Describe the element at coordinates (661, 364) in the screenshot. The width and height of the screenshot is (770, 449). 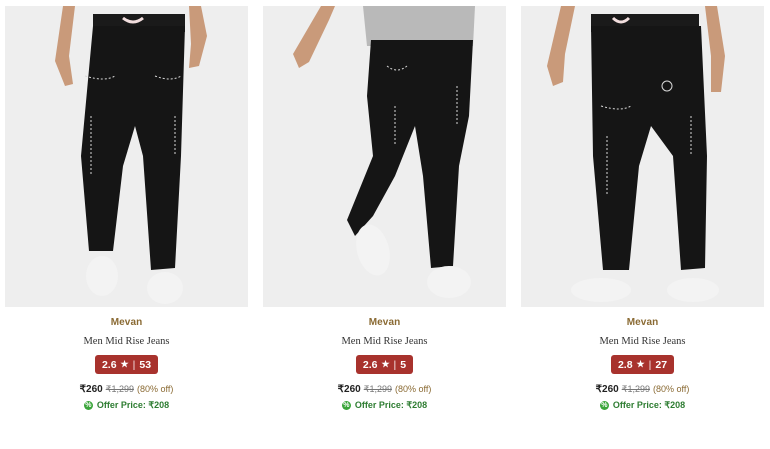
I see `review-count: 27` at that location.